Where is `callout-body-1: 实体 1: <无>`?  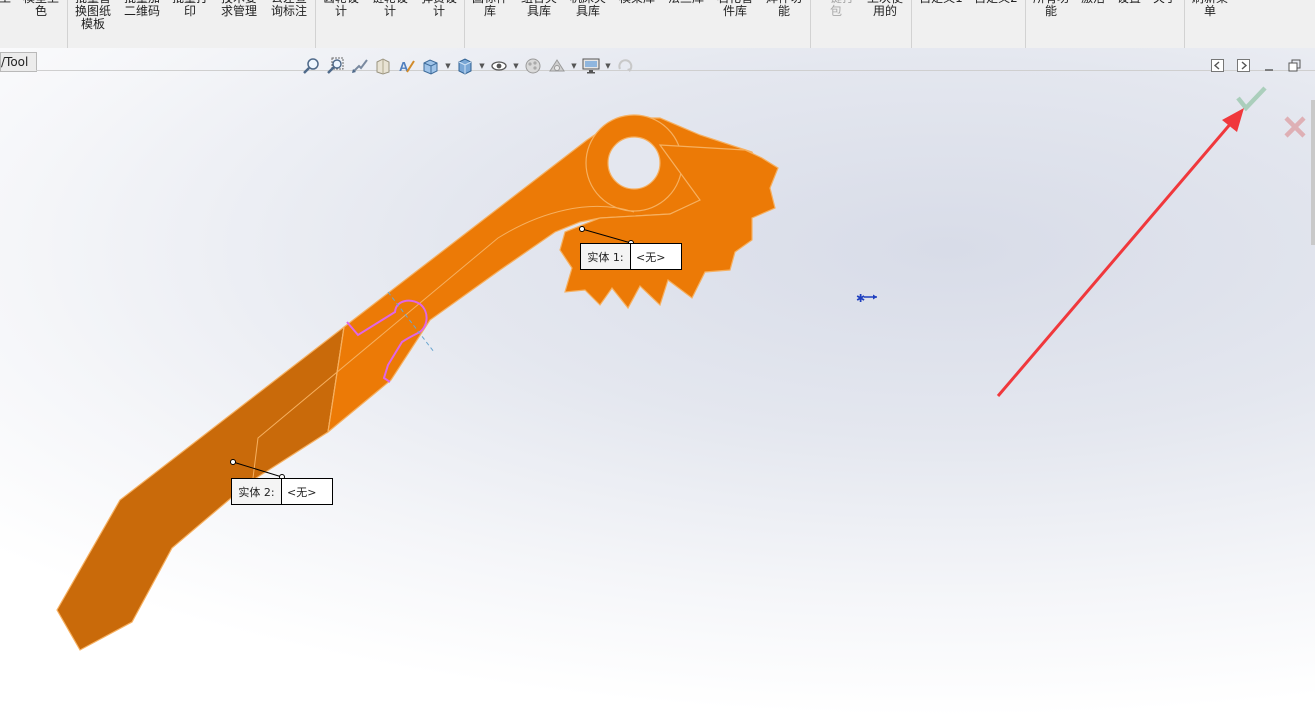
callout-body-1: 实体 1: <无> is located at coordinates (631, 256).